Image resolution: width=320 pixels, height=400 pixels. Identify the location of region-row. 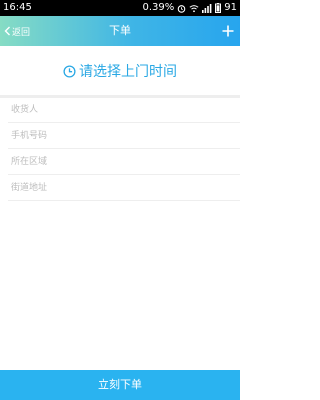
(124, 162).